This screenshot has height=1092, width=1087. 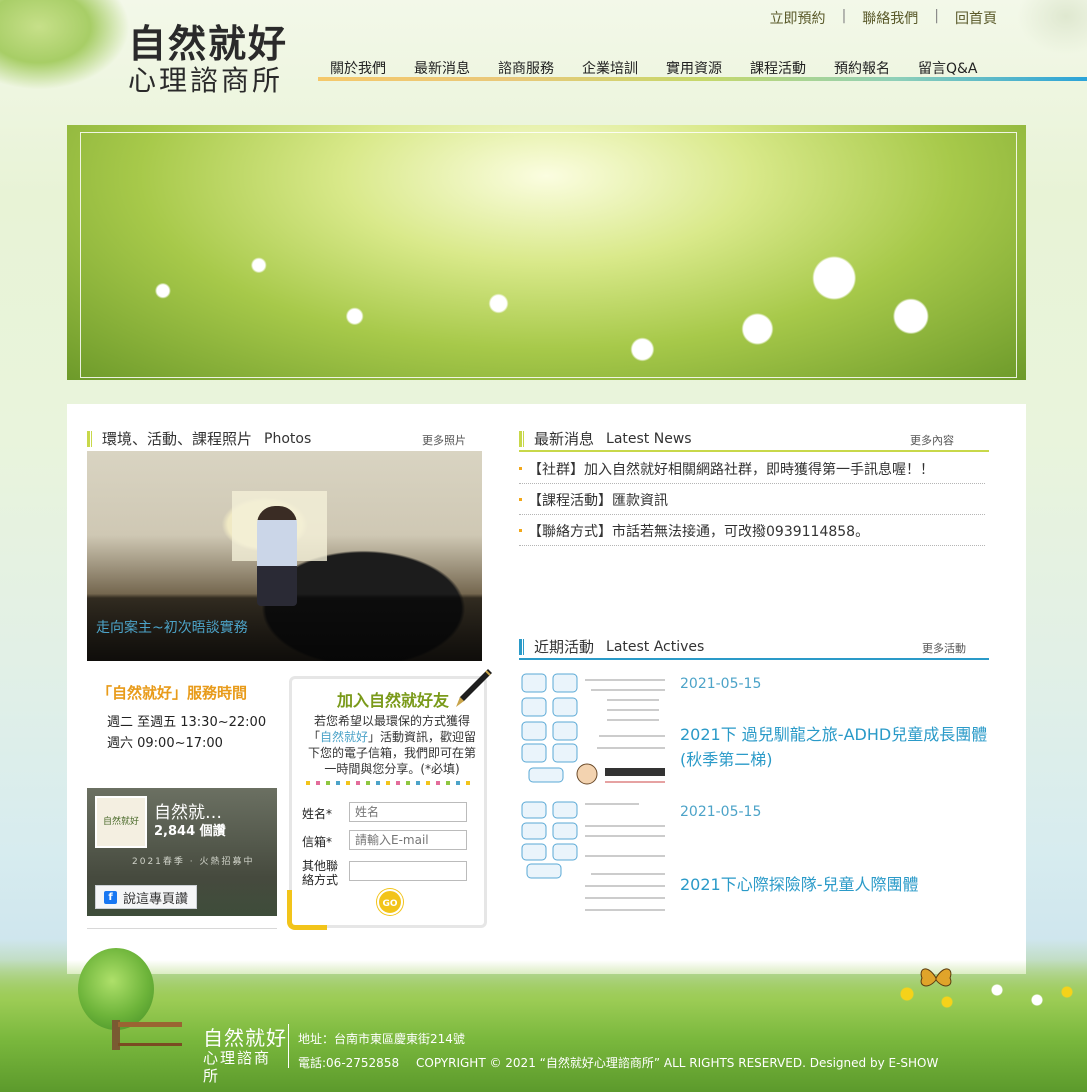 I want to click on leaf-decoration-right, so click(x=1052, y=27).